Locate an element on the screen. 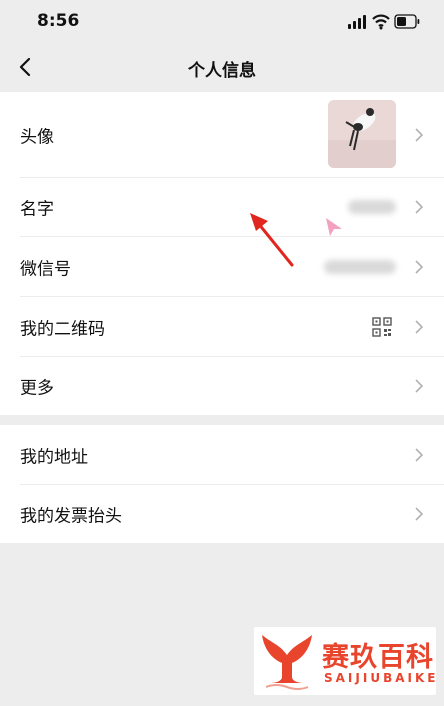  row-wechat-id: 微信号 is located at coordinates (222, 266).